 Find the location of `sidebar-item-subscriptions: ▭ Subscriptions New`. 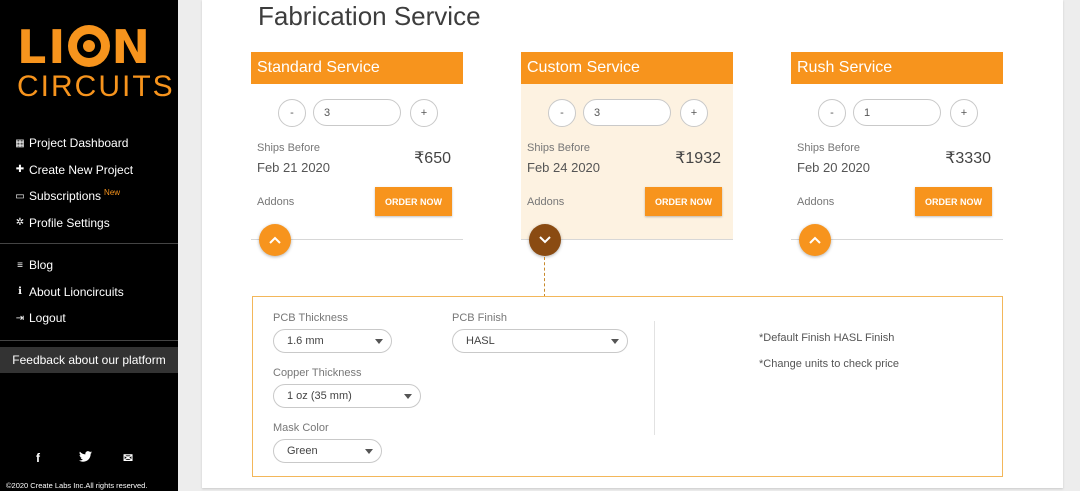

sidebar-item-subscriptions: ▭ Subscriptions New is located at coordinates (89, 196).